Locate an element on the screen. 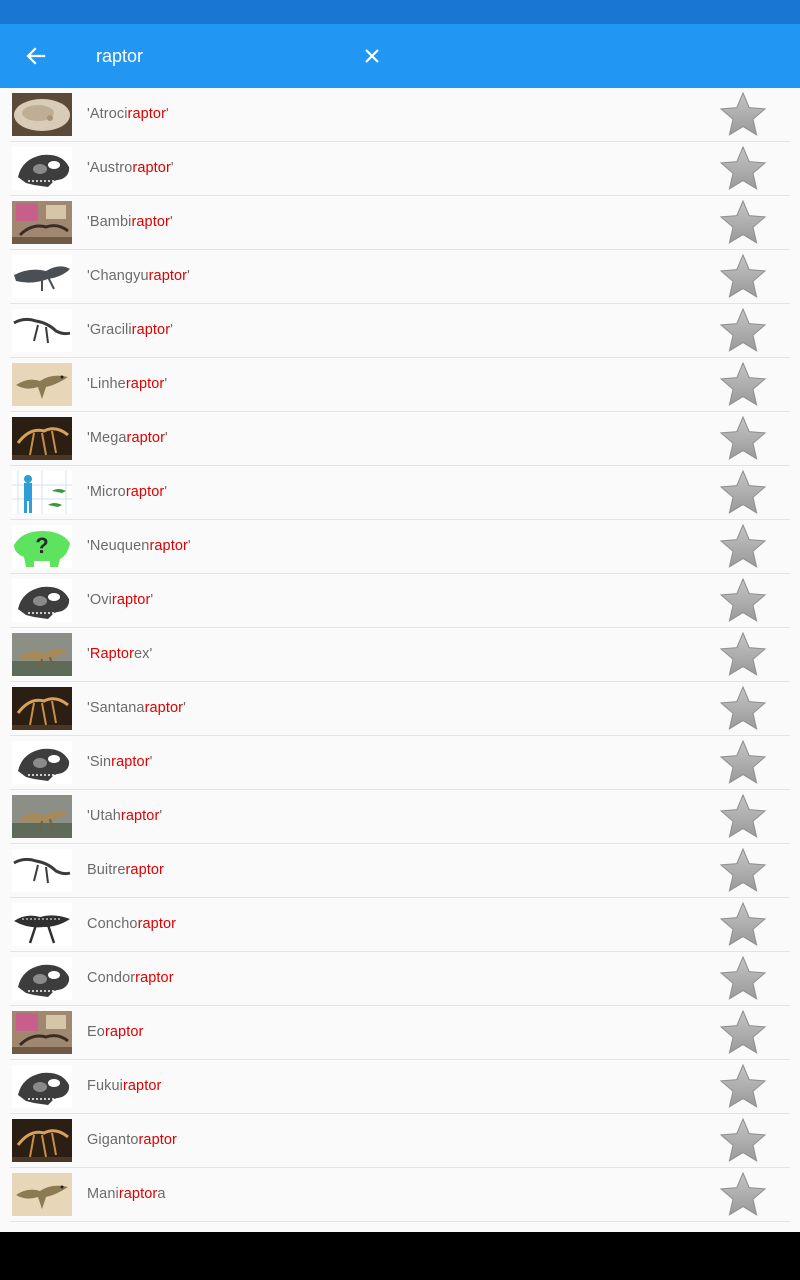  dinosaur-name: Conchoraptor is located at coordinates (131, 924).